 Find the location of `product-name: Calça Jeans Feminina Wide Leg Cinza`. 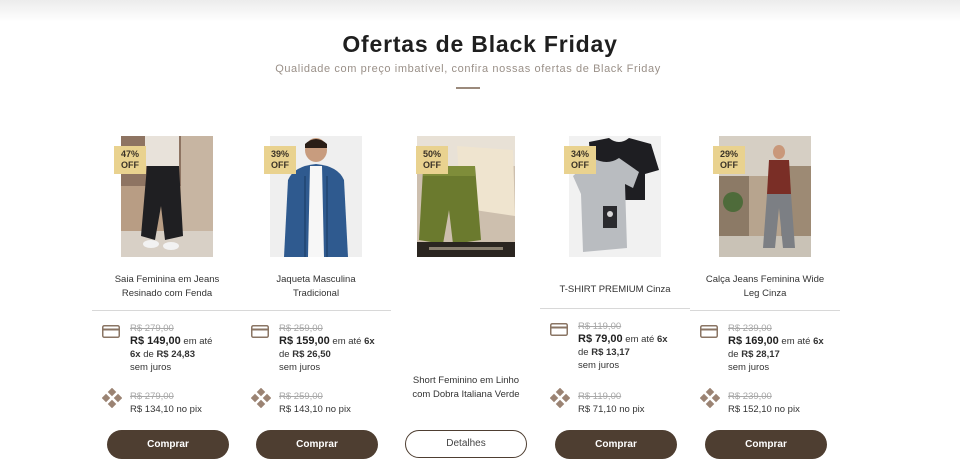

product-name: Calça Jeans Feminina Wide Leg Cinza is located at coordinates (765, 287).